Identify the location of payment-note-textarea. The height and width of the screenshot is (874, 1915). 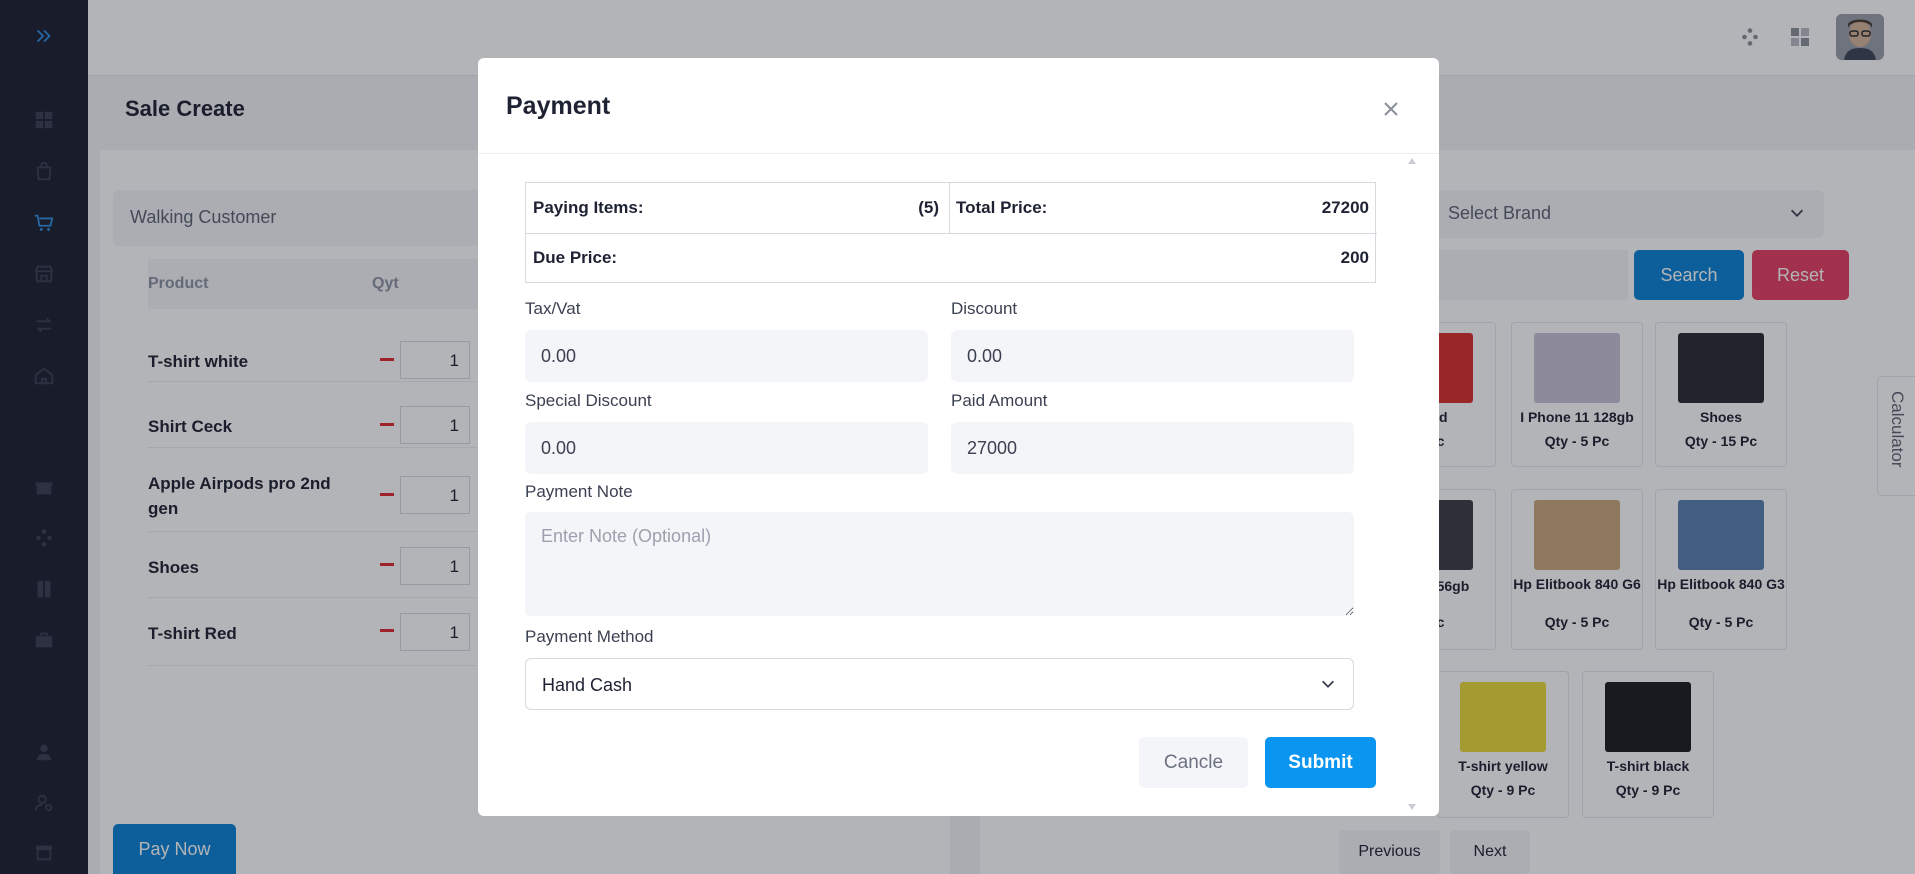
(939, 564).